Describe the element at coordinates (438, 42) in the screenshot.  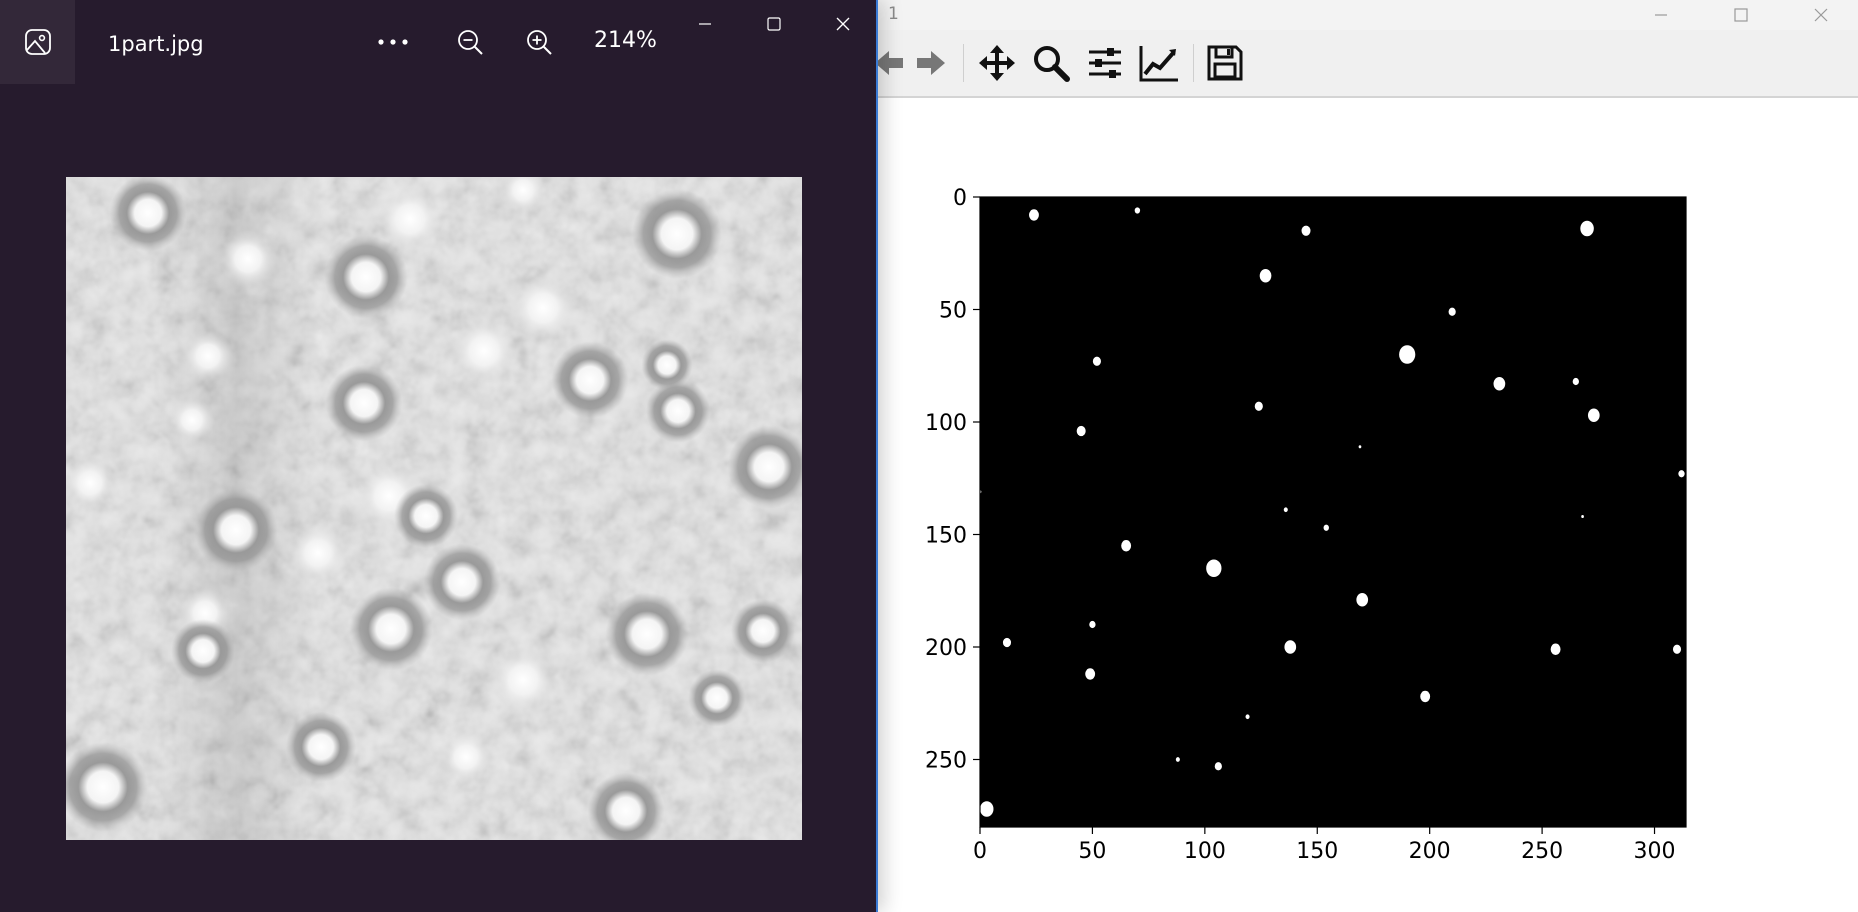
I see `photos-titlebar: 1part.jpg 214%` at that location.